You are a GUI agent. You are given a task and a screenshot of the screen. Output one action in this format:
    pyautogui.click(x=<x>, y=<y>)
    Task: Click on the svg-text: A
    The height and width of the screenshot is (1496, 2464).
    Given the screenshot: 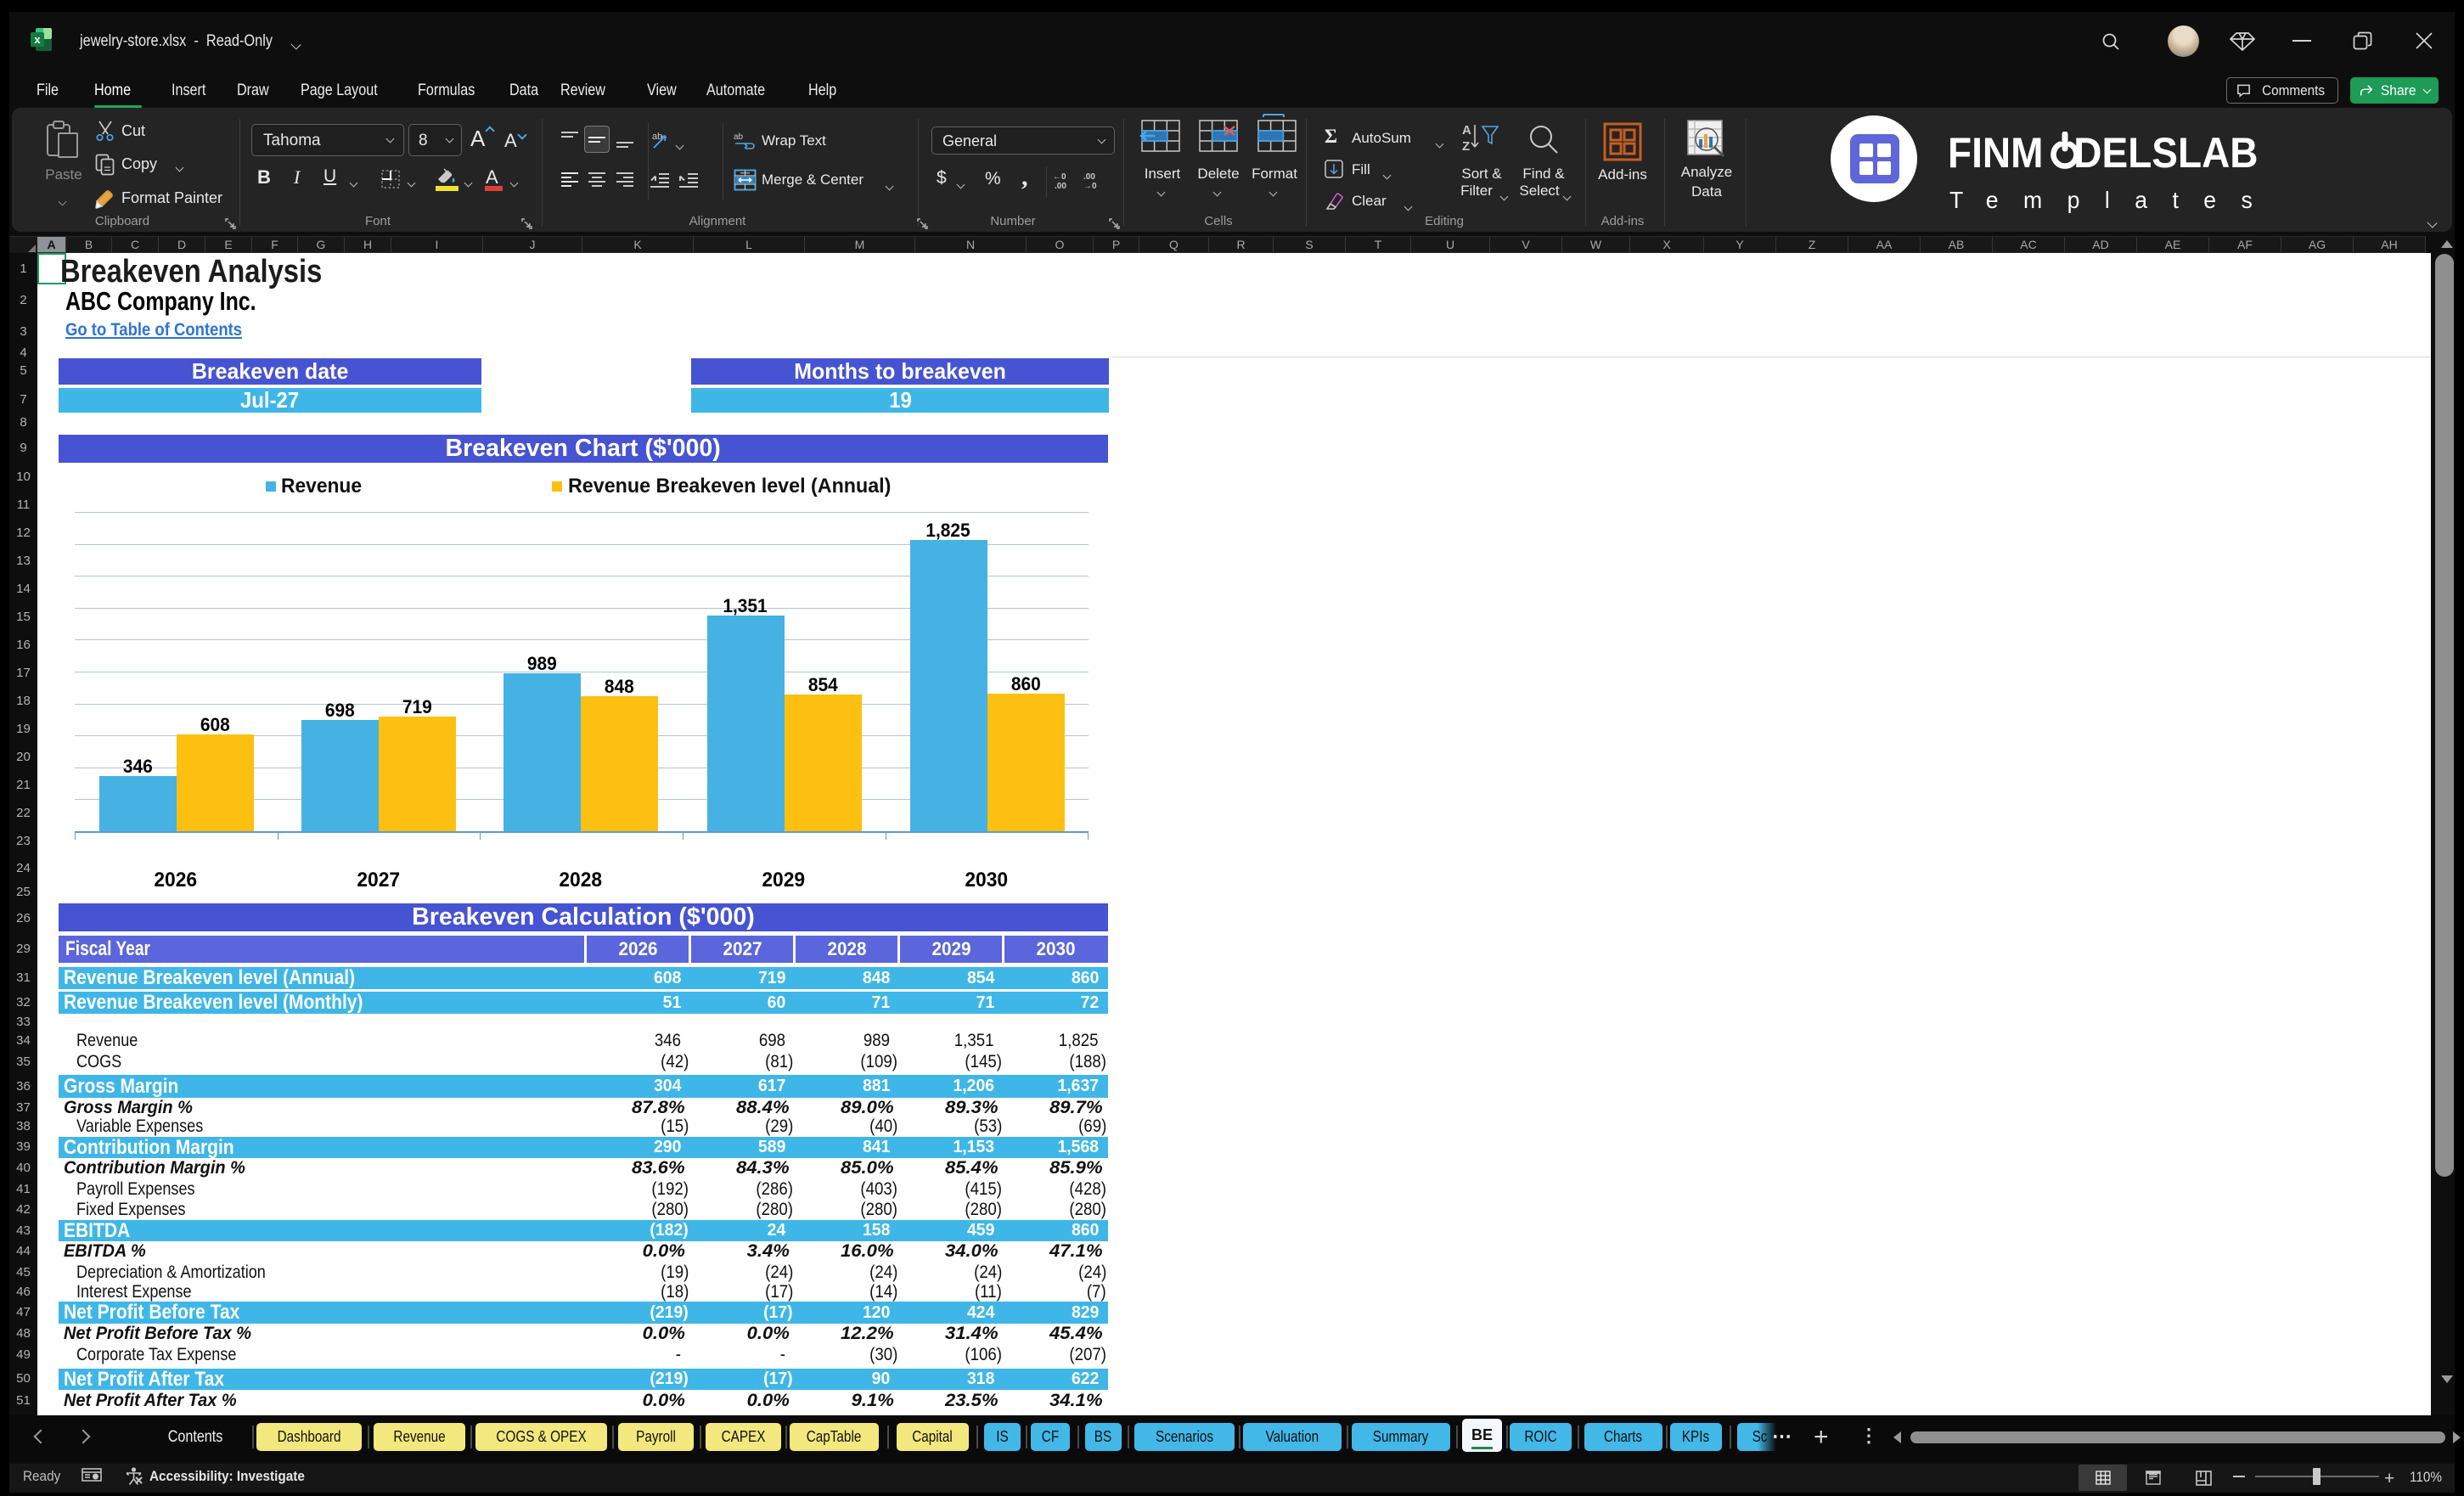 What is the action you would take?
    pyautogui.click(x=1466, y=130)
    